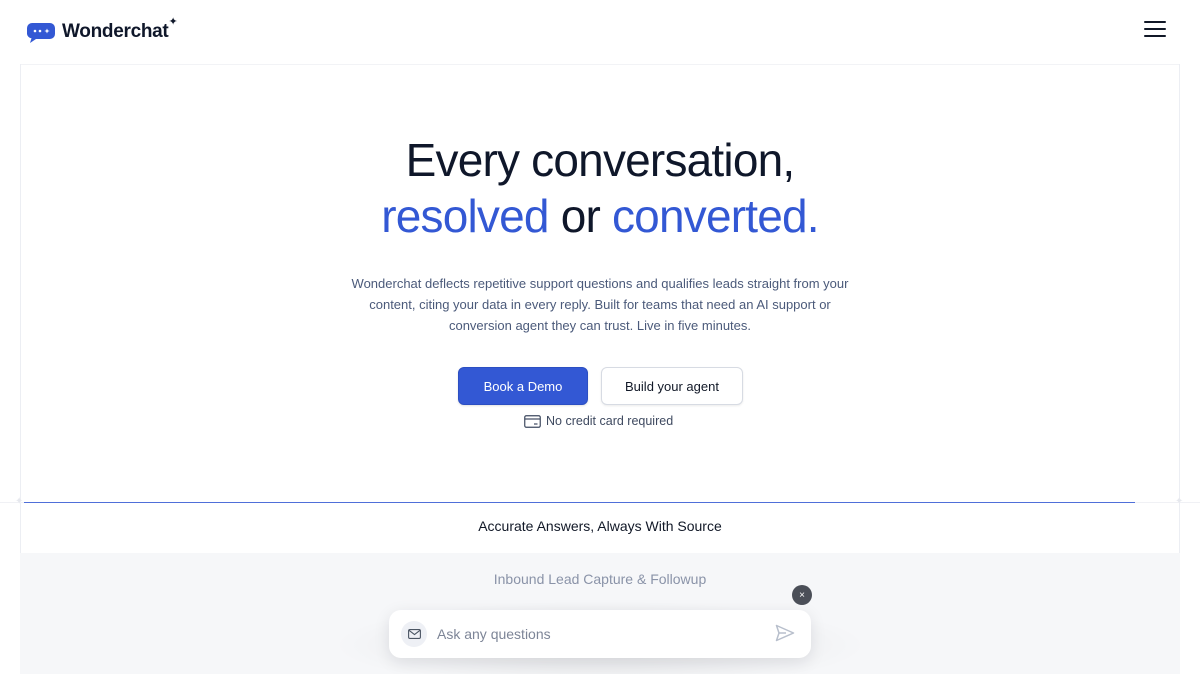 This screenshot has width=1200, height=674. What do you see at coordinates (597, 634) in the screenshot?
I see `chat-question-input` at bounding box center [597, 634].